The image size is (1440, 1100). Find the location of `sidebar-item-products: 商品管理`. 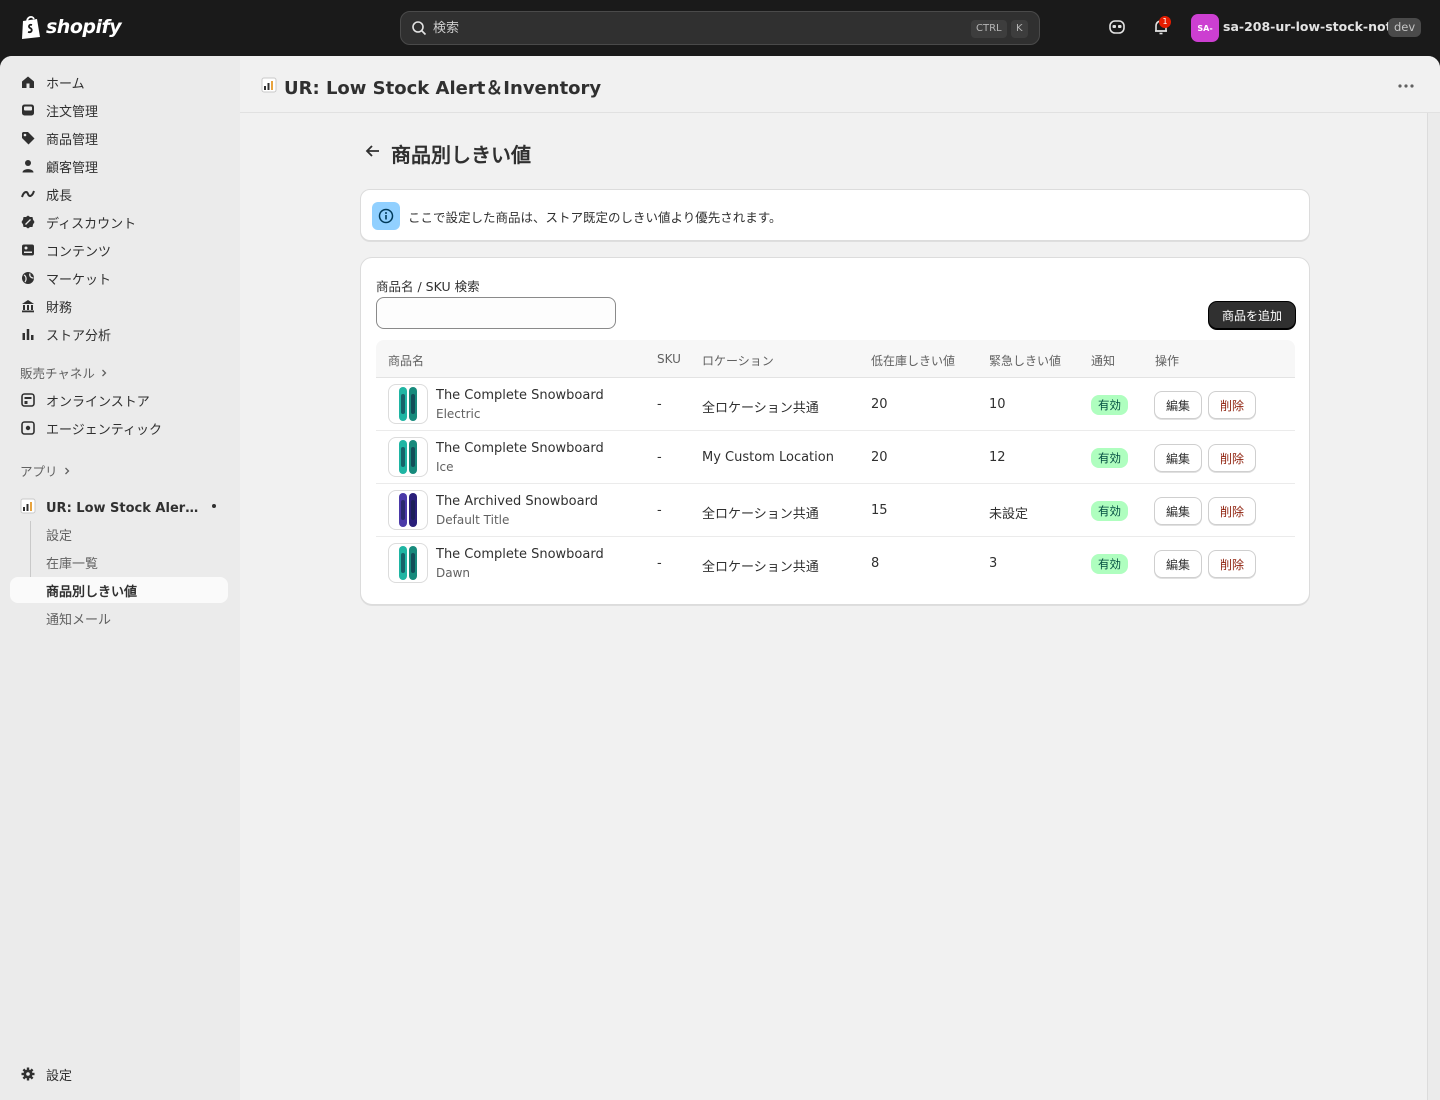

sidebar-item-products: 商品管理 is located at coordinates (119, 138).